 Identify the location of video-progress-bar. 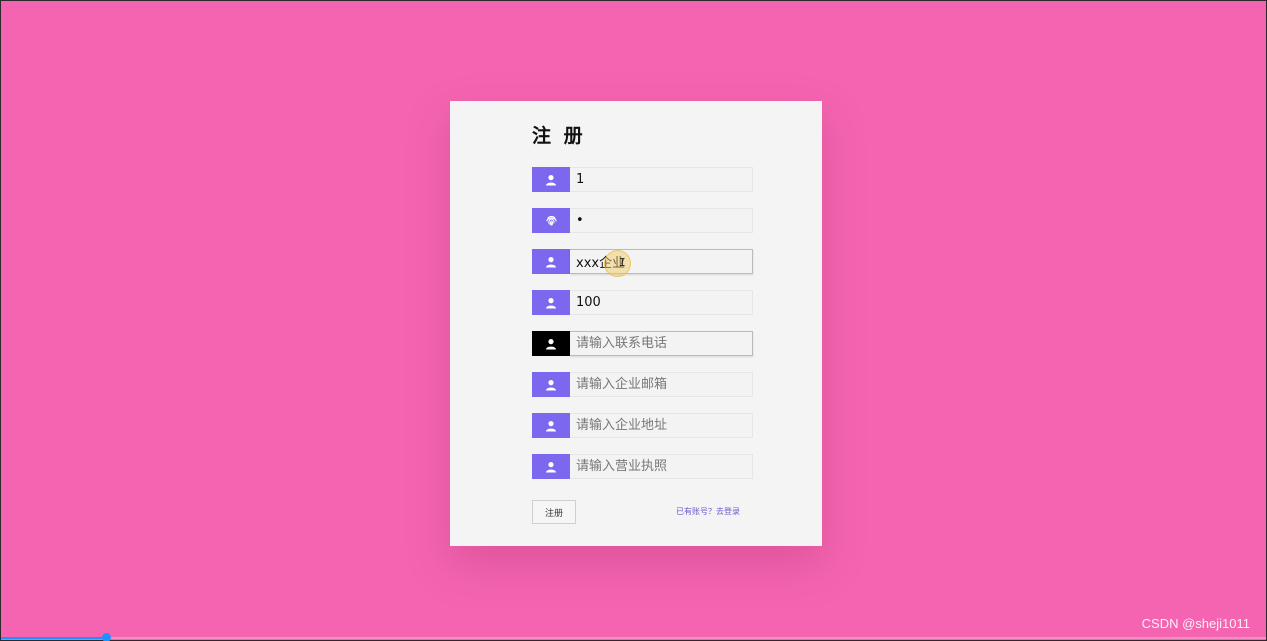
(633, 637).